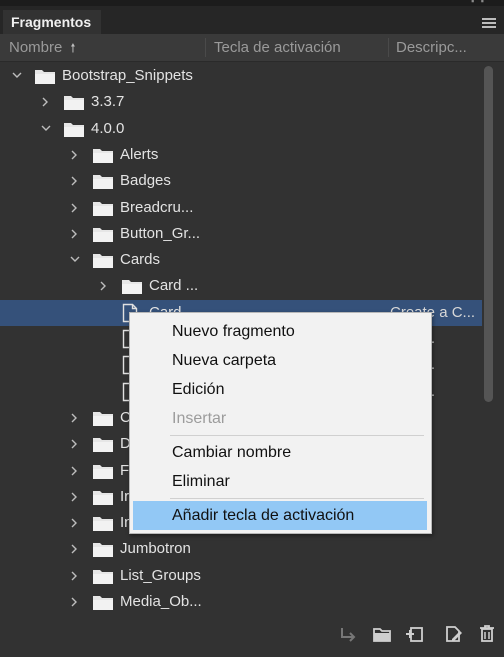  What do you see at coordinates (487, 634) in the screenshot?
I see `trash-icon` at bounding box center [487, 634].